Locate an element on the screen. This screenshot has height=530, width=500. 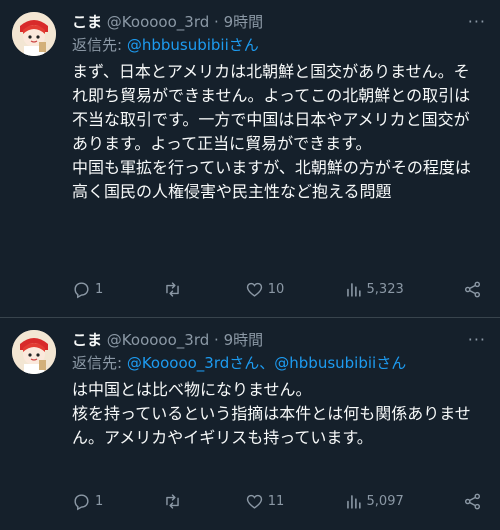
views-button: 5,323 is located at coordinates (374, 289).